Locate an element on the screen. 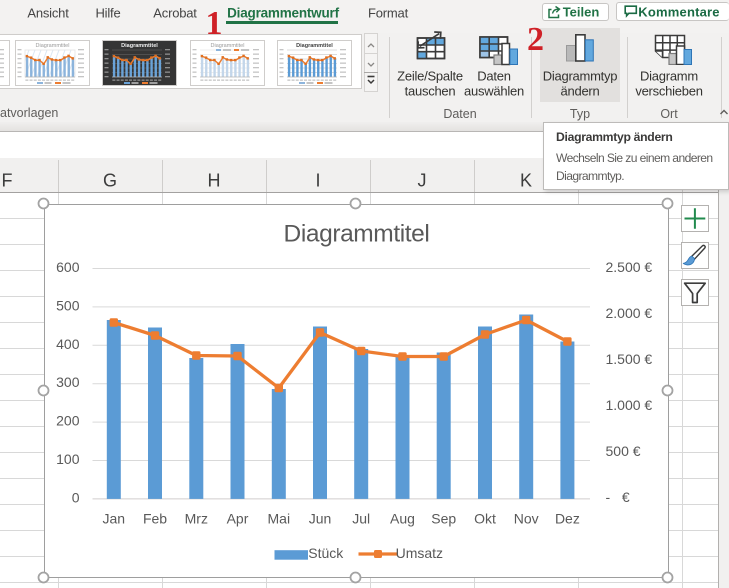  svg-text: 100 is located at coordinates (68, 459).